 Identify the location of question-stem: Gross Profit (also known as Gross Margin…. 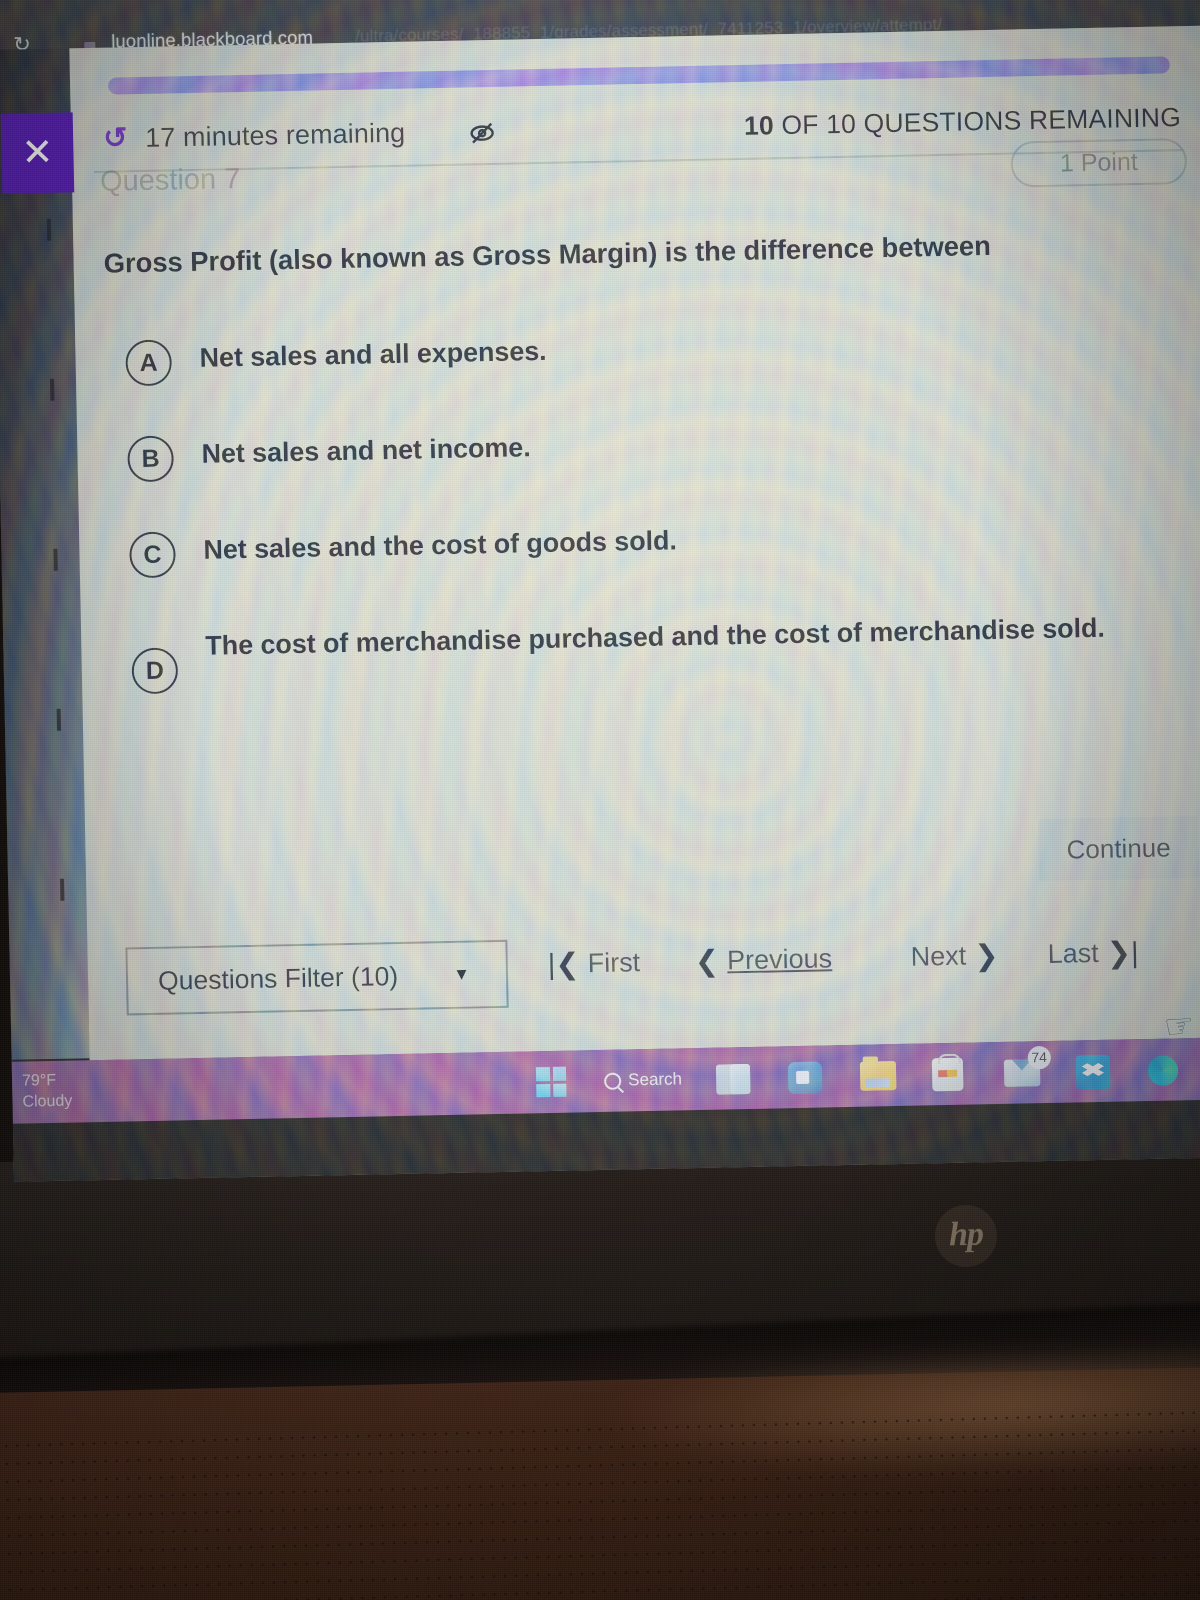
(547, 254).